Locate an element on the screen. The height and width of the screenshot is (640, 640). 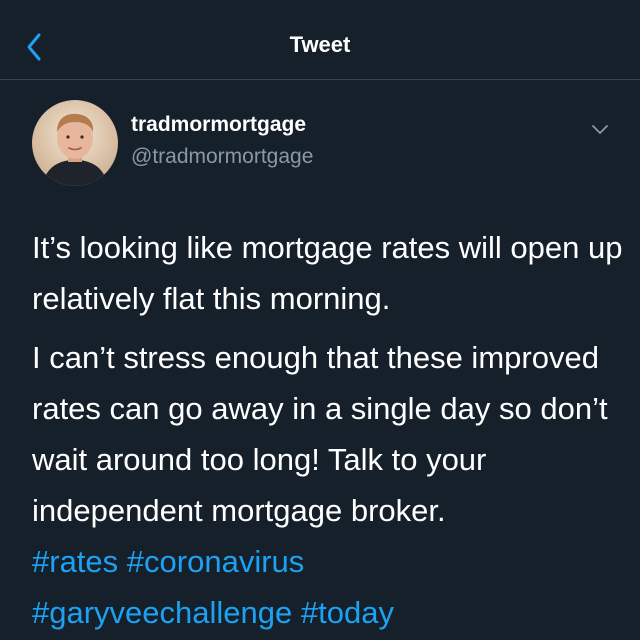
author-display-name: tradmormortgage is located at coordinates (218, 125).